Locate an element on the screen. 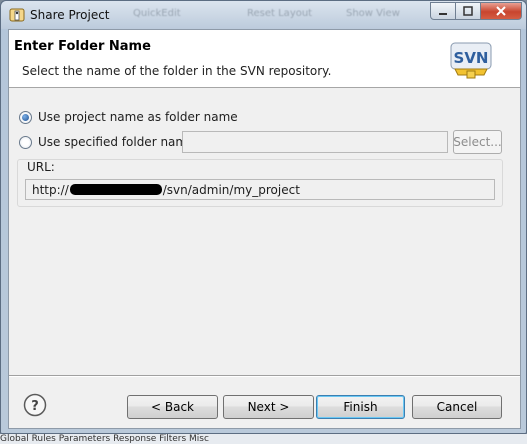 This screenshot has width=527, height=444. window-title: Share Project is located at coordinates (70, 15).